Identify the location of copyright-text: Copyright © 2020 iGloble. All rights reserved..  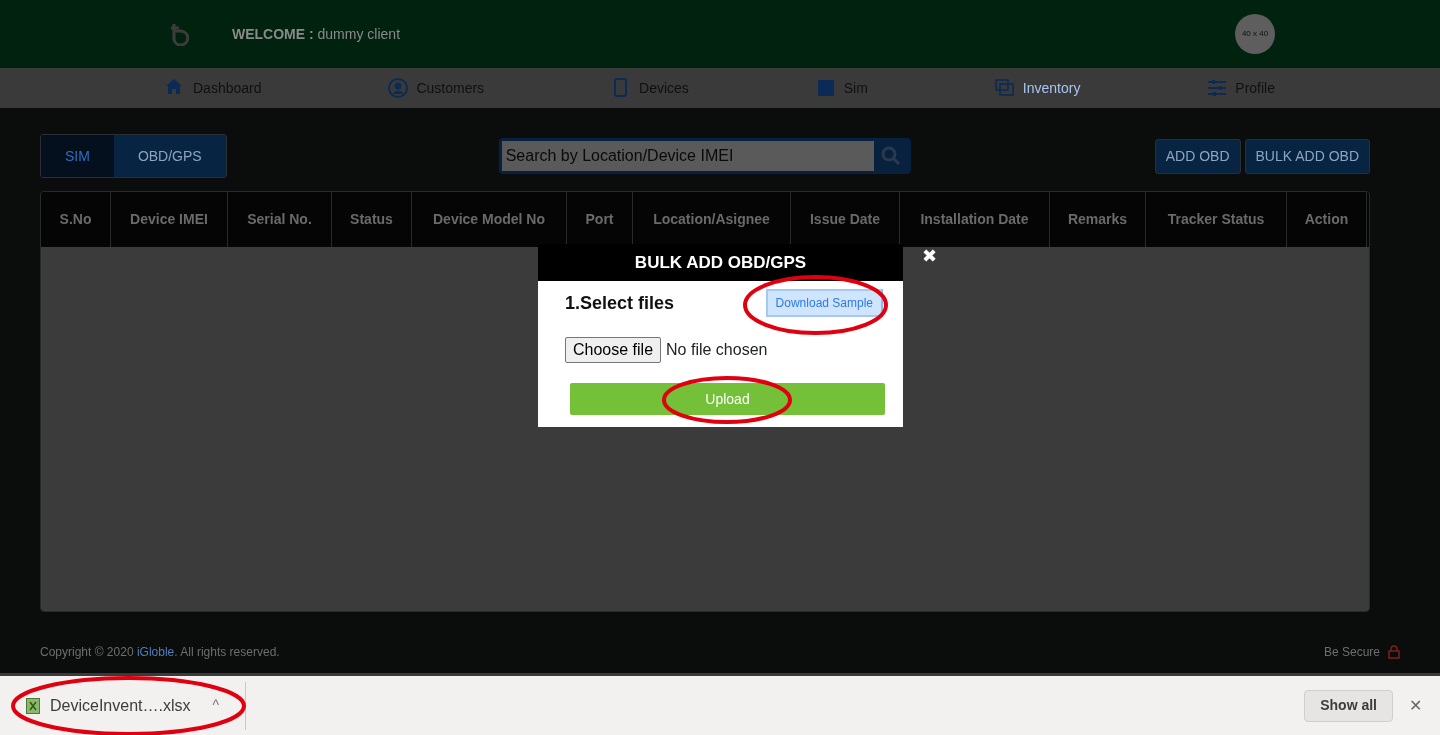
(160, 652).